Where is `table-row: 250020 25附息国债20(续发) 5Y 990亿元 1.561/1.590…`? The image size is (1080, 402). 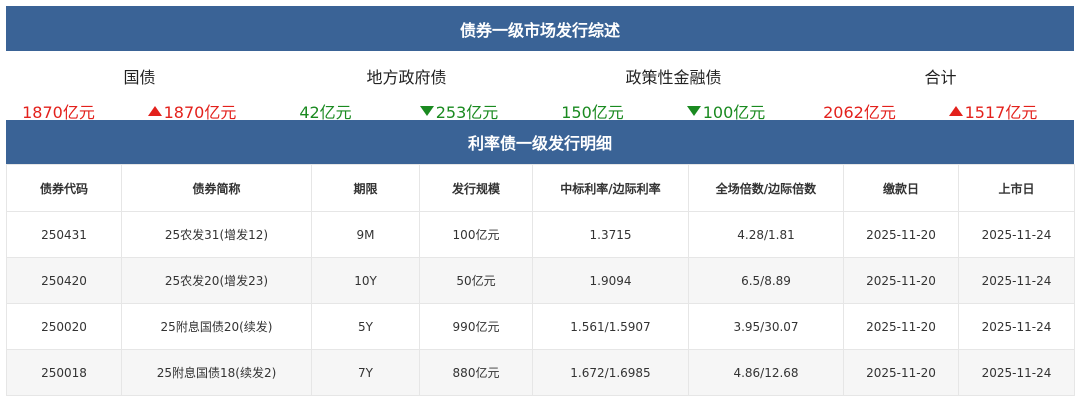 table-row: 250020 25附息国债20(续发) 5Y 990亿元 1.561/1.590… is located at coordinates (540, 326).